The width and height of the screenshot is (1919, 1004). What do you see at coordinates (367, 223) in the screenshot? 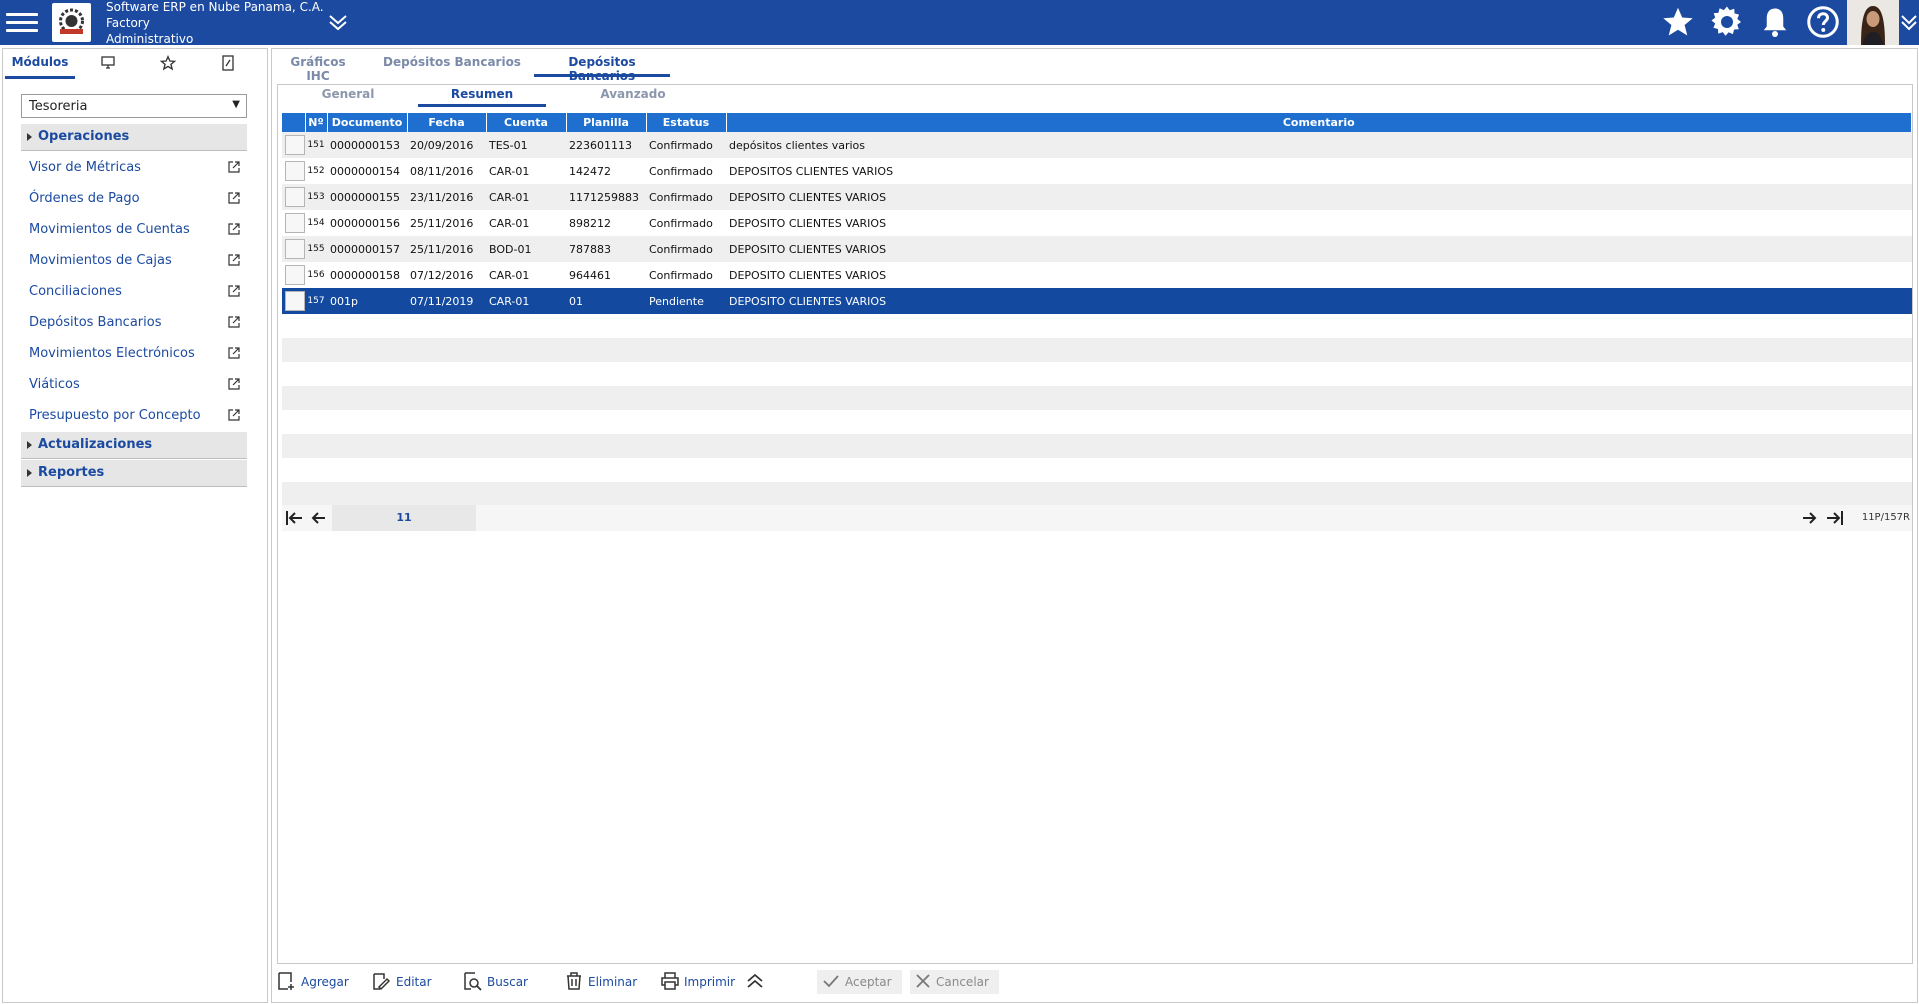
I see `cell-documento: 0000000156` at bounding box center [367, 223].